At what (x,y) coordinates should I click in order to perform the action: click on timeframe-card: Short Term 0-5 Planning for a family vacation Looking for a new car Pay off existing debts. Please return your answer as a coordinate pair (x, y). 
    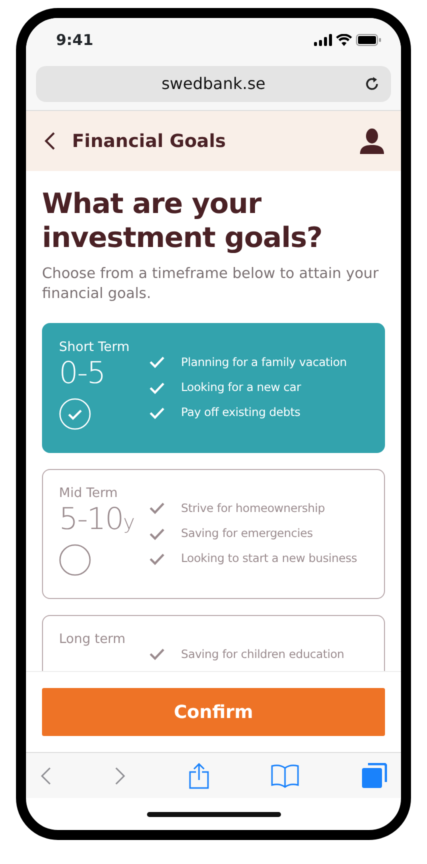
    Looking at the image, I should click on (213, 387).